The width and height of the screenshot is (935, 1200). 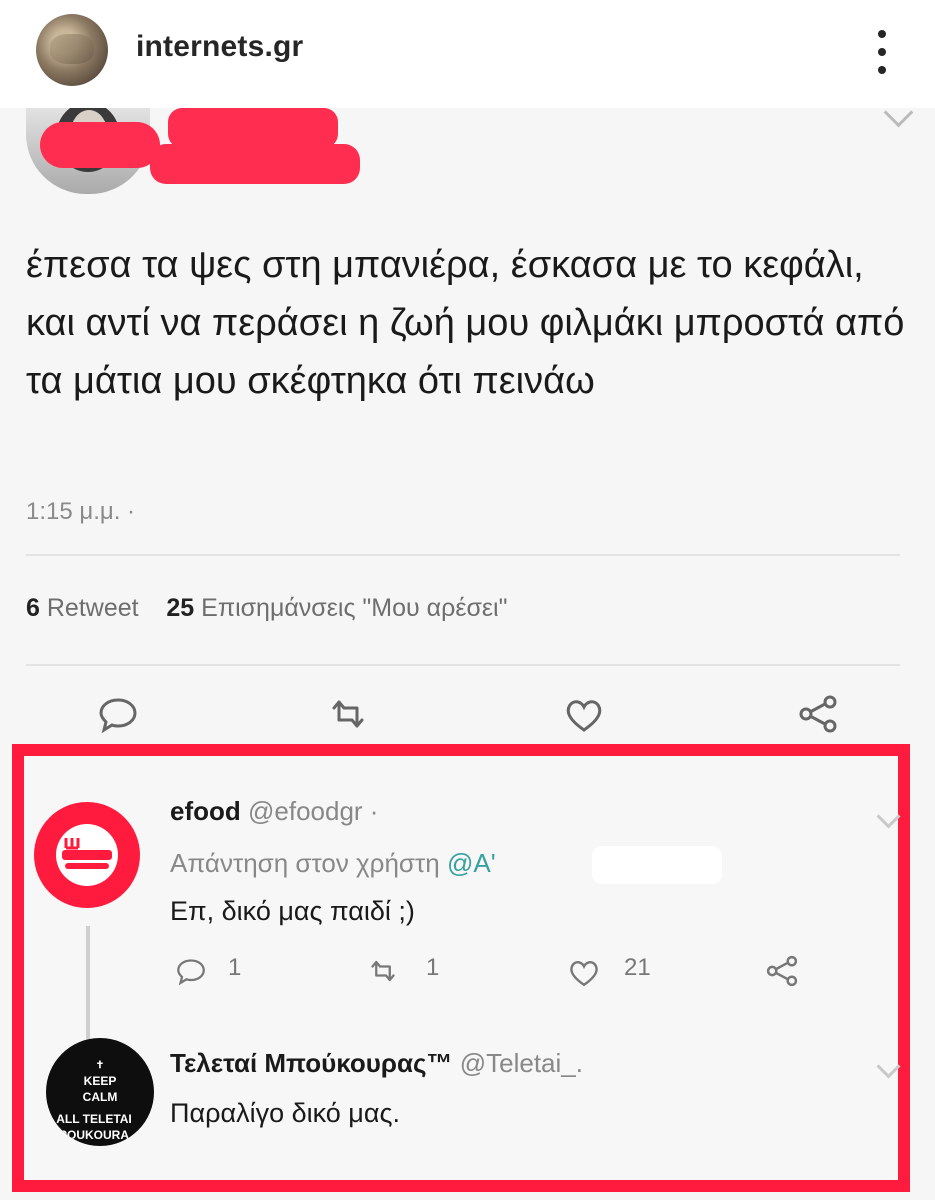 I want to click on replying-to: Απάντηση στον χρήστη @Α', so click(x=333, y=863).